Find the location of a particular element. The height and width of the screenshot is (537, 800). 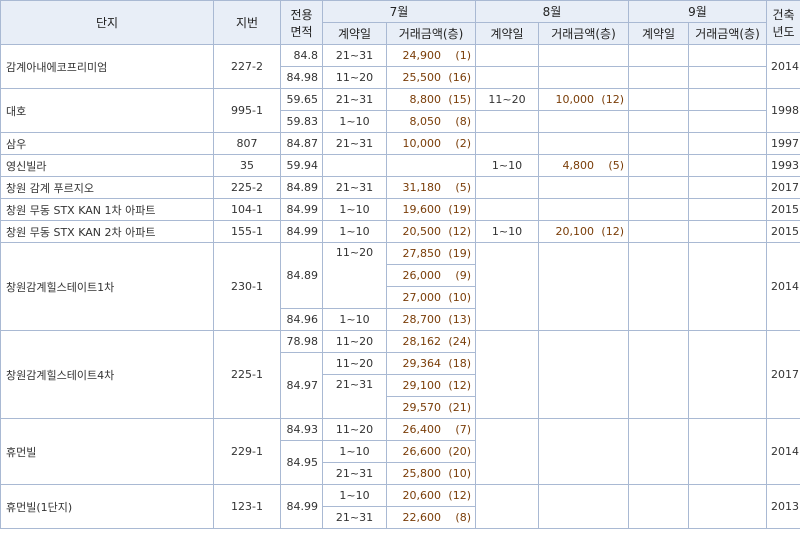

built-year: 1998 is located at coordinates (783, 110).